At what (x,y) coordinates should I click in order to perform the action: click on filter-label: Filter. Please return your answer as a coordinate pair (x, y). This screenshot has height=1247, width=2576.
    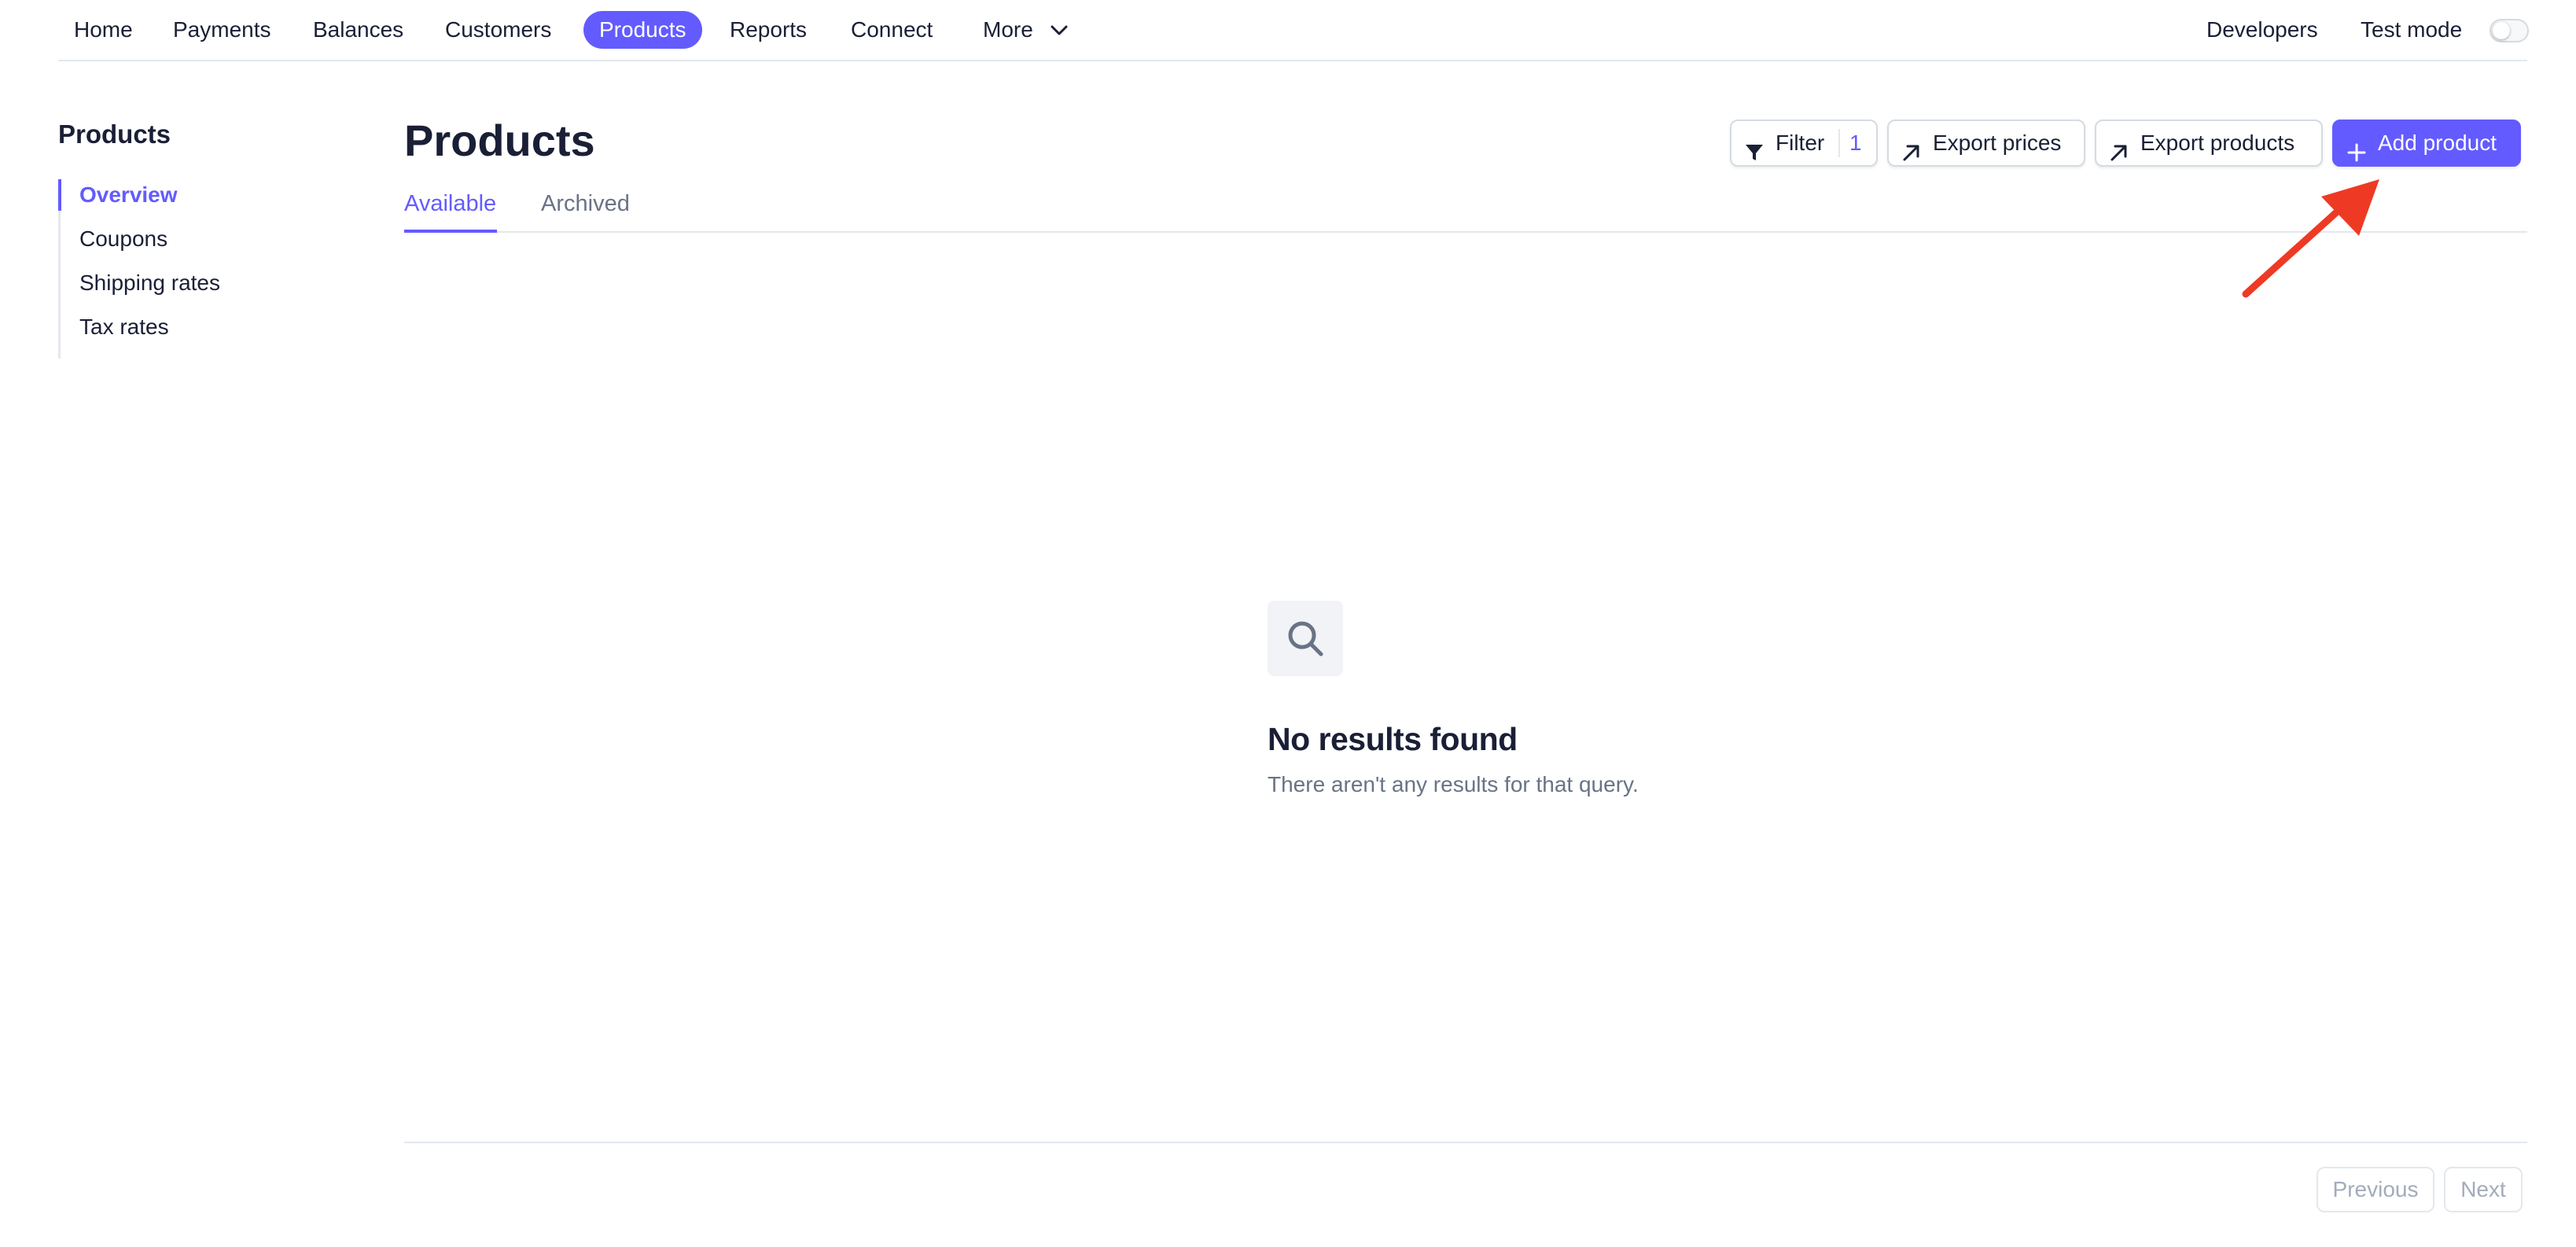
    Looking at the image, I should click on (1801, 143).